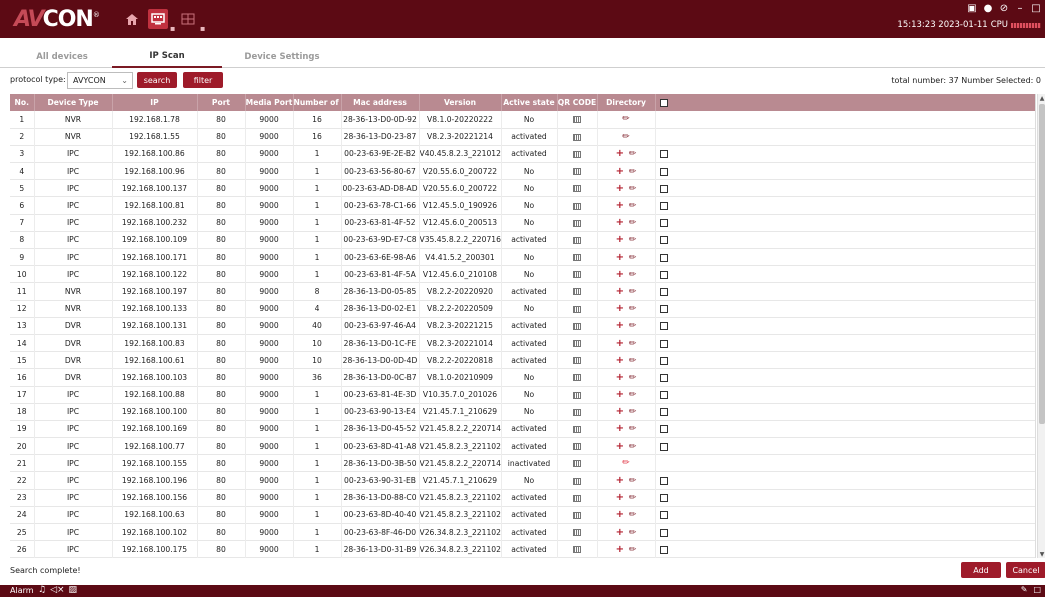 This screenshot has height=597, width=1045. Describe the element at coordinates (282, 57) in the screenshot. I see `tab-device-settings: Device Settings` at that location.